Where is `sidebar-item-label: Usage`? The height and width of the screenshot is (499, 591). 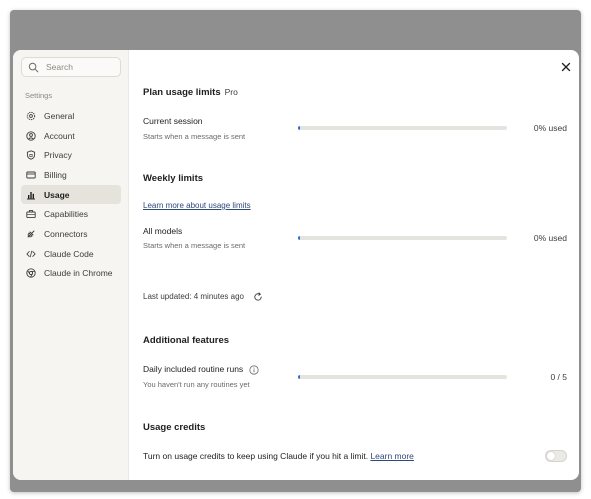
sidebar-item-label: Usage is located at coordinates (57, 194).